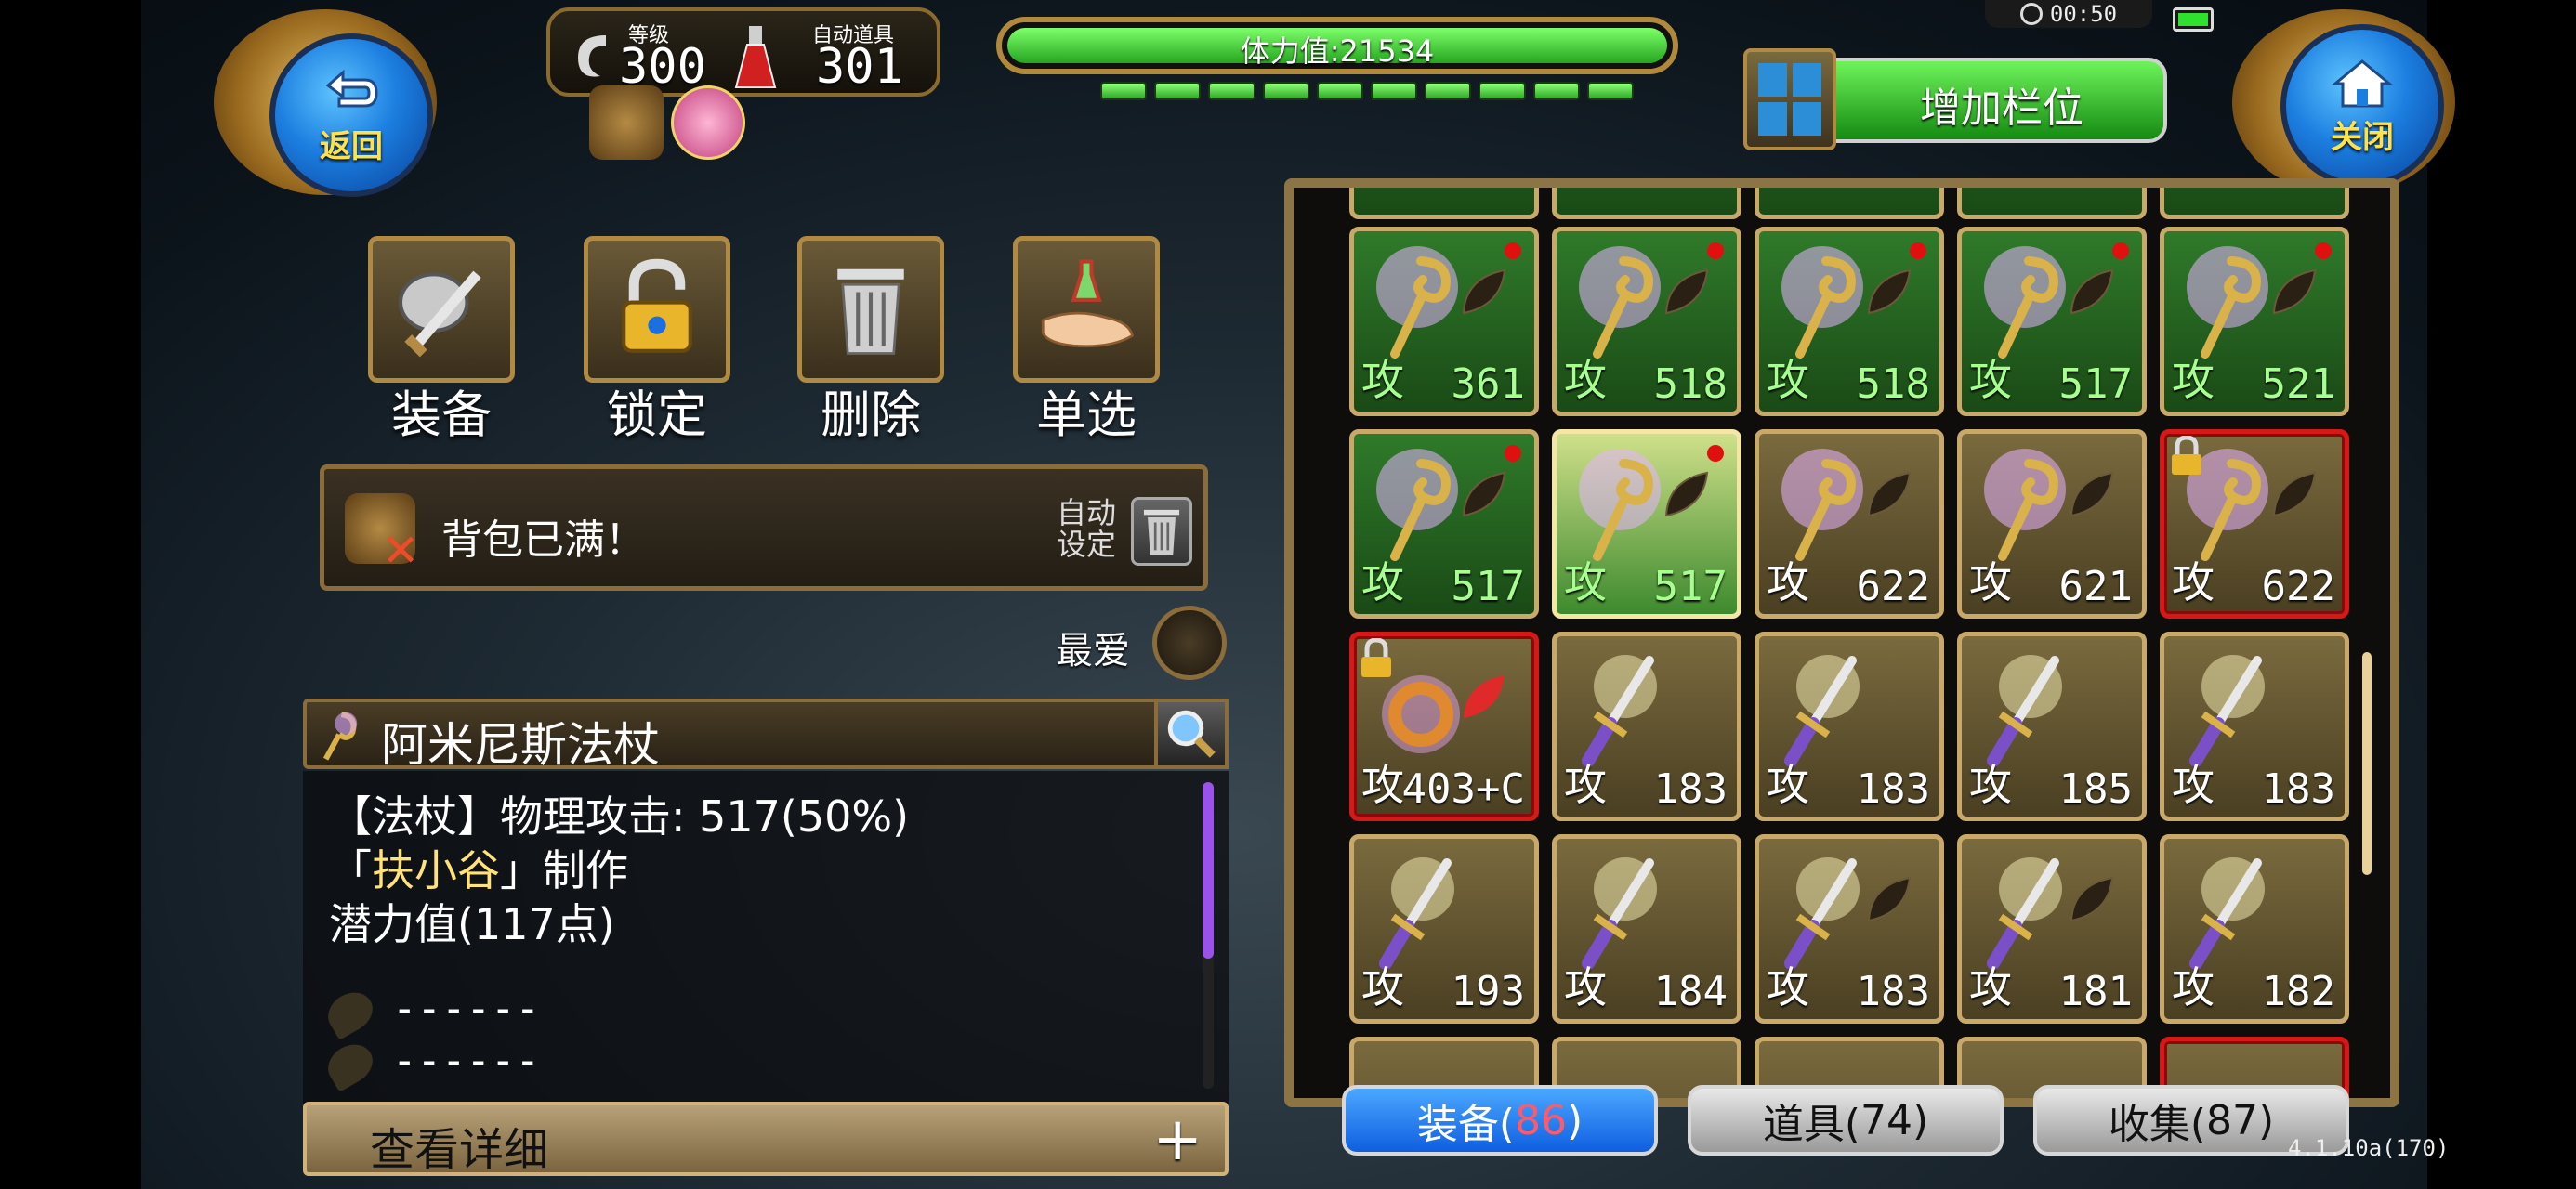  Describe the element at coordinates (1161, 532) in the screenshot. I see `auto-delete-button` at that location.